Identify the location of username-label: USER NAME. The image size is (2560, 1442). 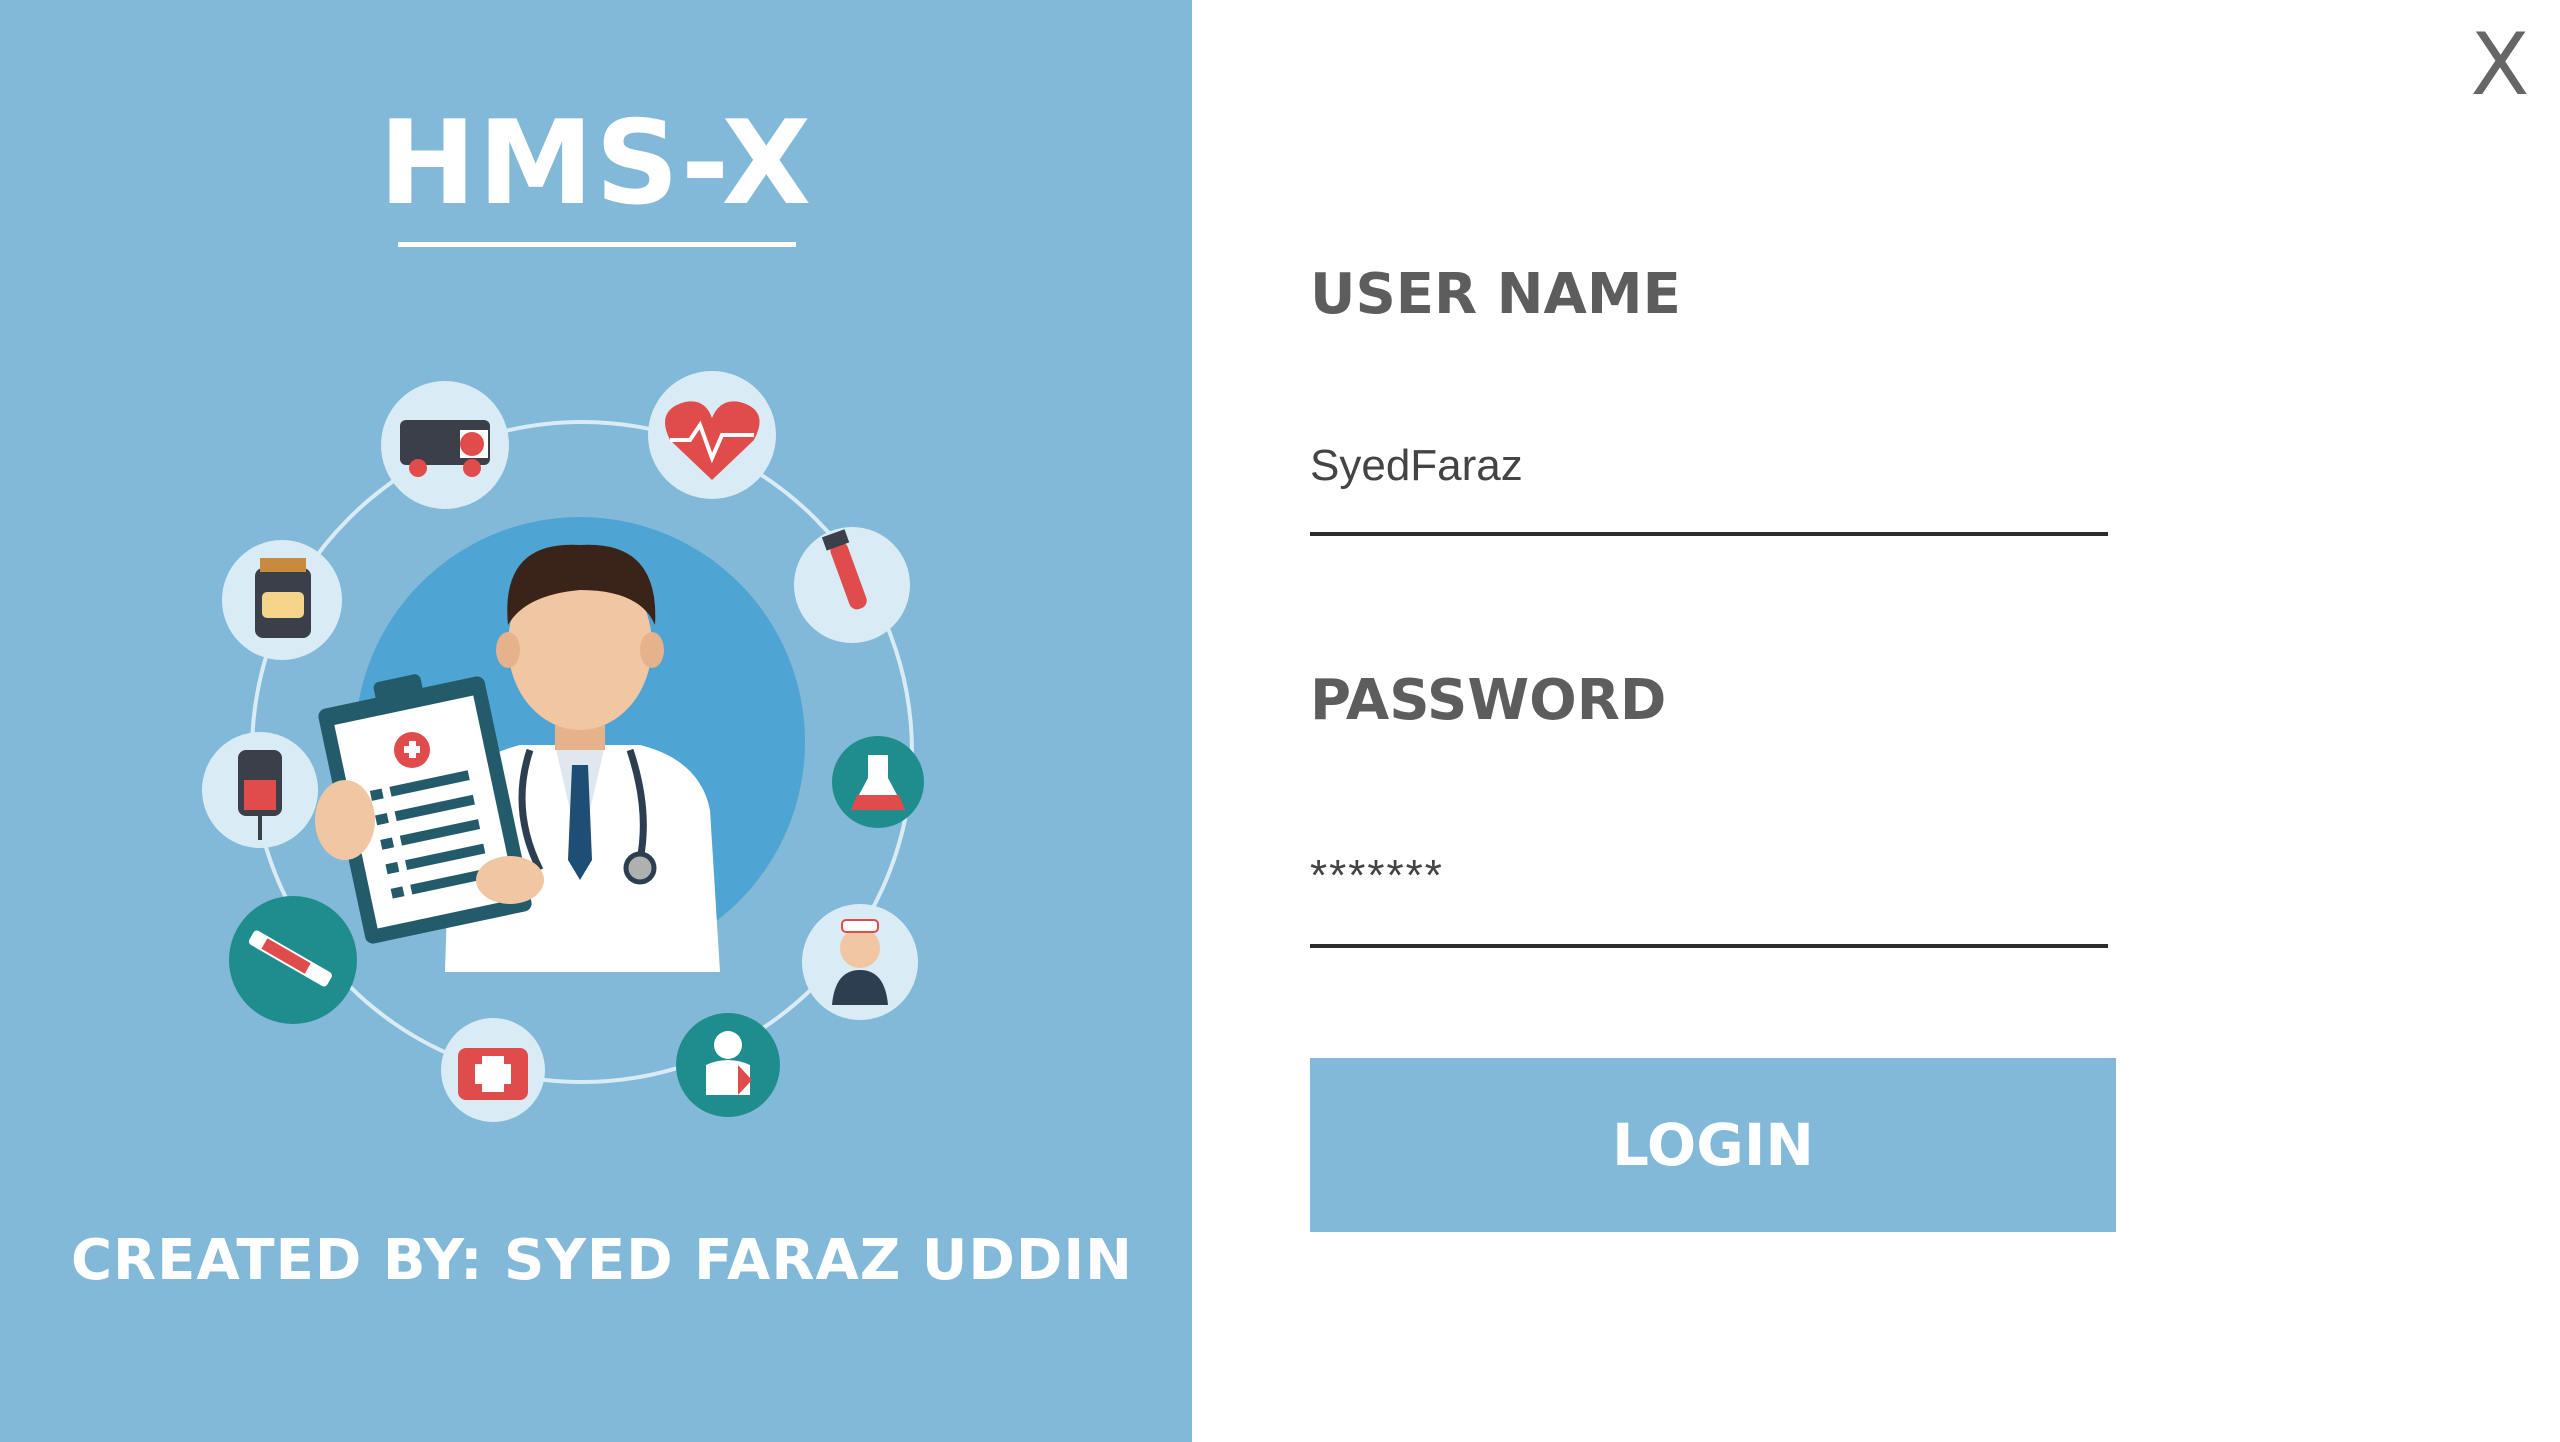
(1495, 294).